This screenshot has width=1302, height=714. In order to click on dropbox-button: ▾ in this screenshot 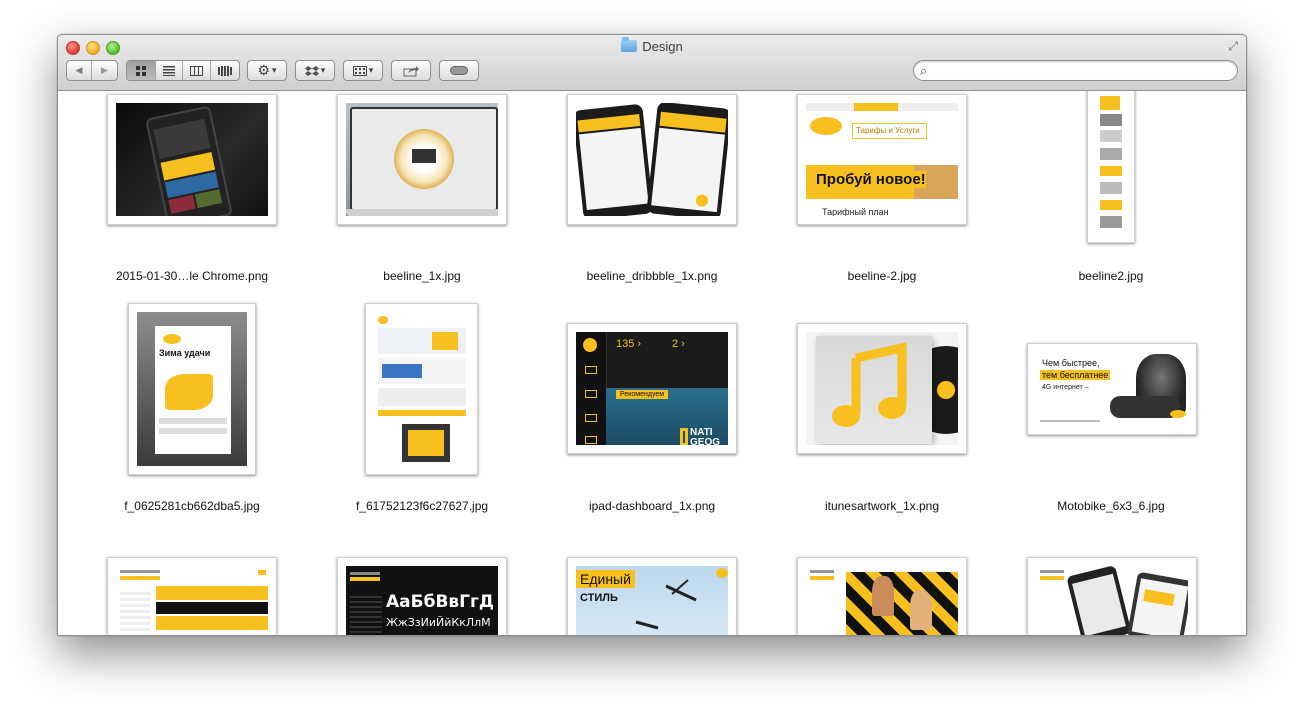, I will do `click(315, 70)`.